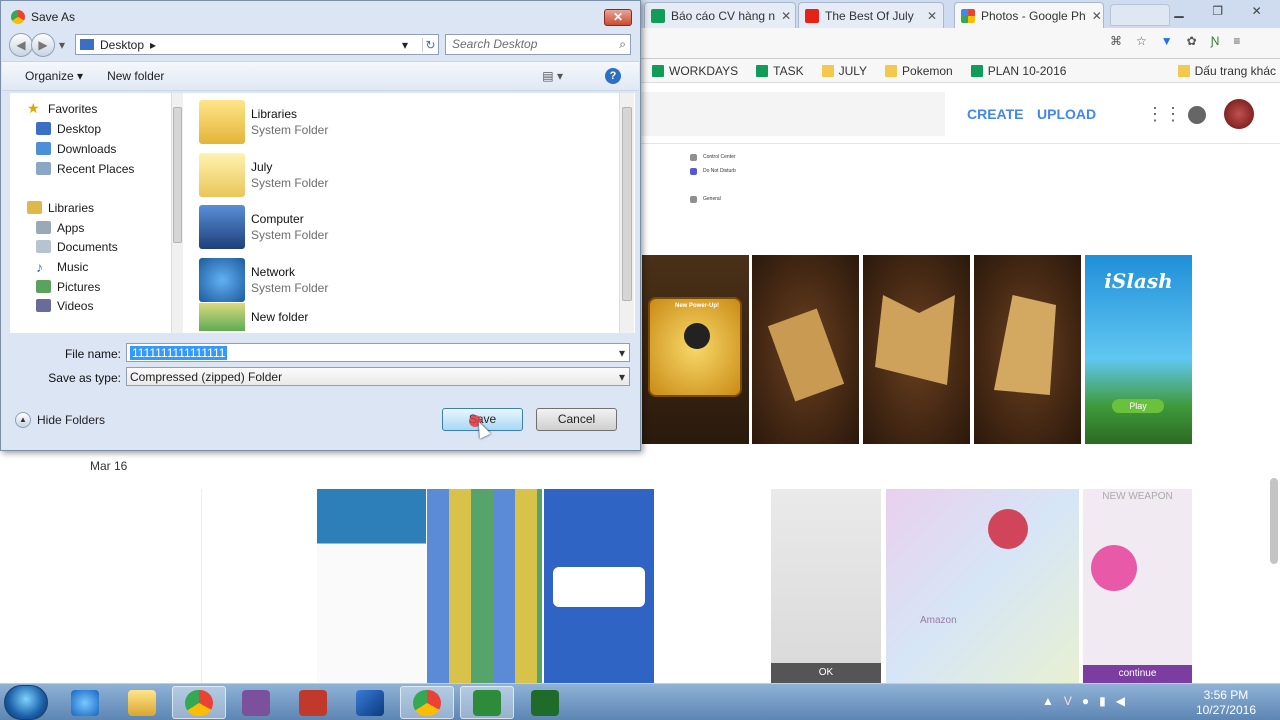 Image resolution: width=1280 pixels, height=720 pixels. What do you see at coordinates (179, 352) in the screenshot?
I see `file-name-value: 1111111111111111` at bounding box center [179, 352].